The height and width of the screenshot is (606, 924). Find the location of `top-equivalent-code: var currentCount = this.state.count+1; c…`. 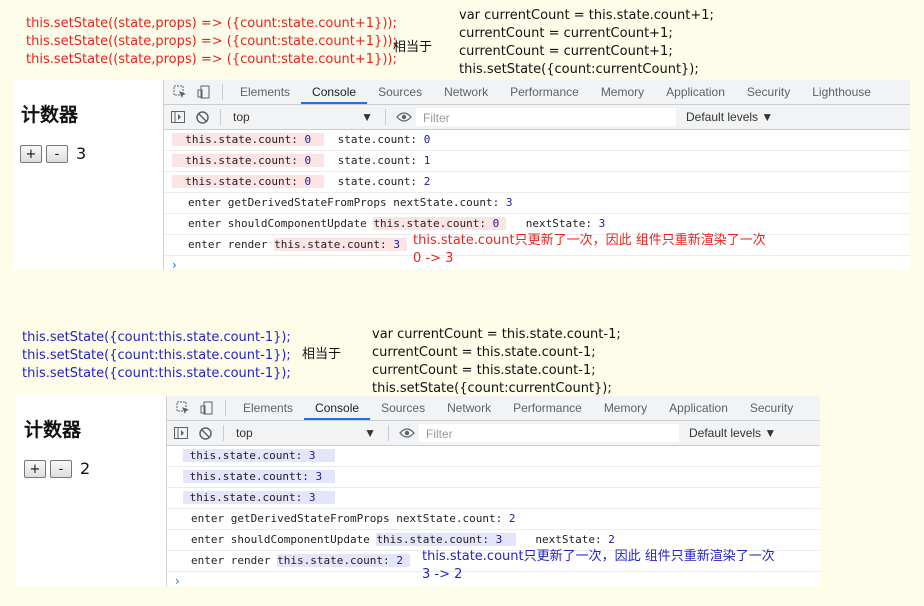

top-equivalent-code: var currentCount = this.state.count+1; c… is located at coordinates (586, 43).